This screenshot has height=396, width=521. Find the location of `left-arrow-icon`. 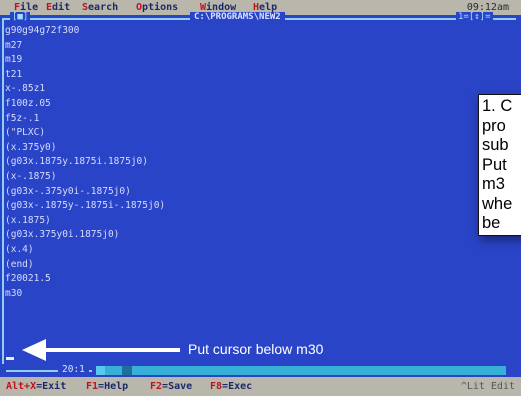

left-arrow-icon is located at coordinates (34, 350).